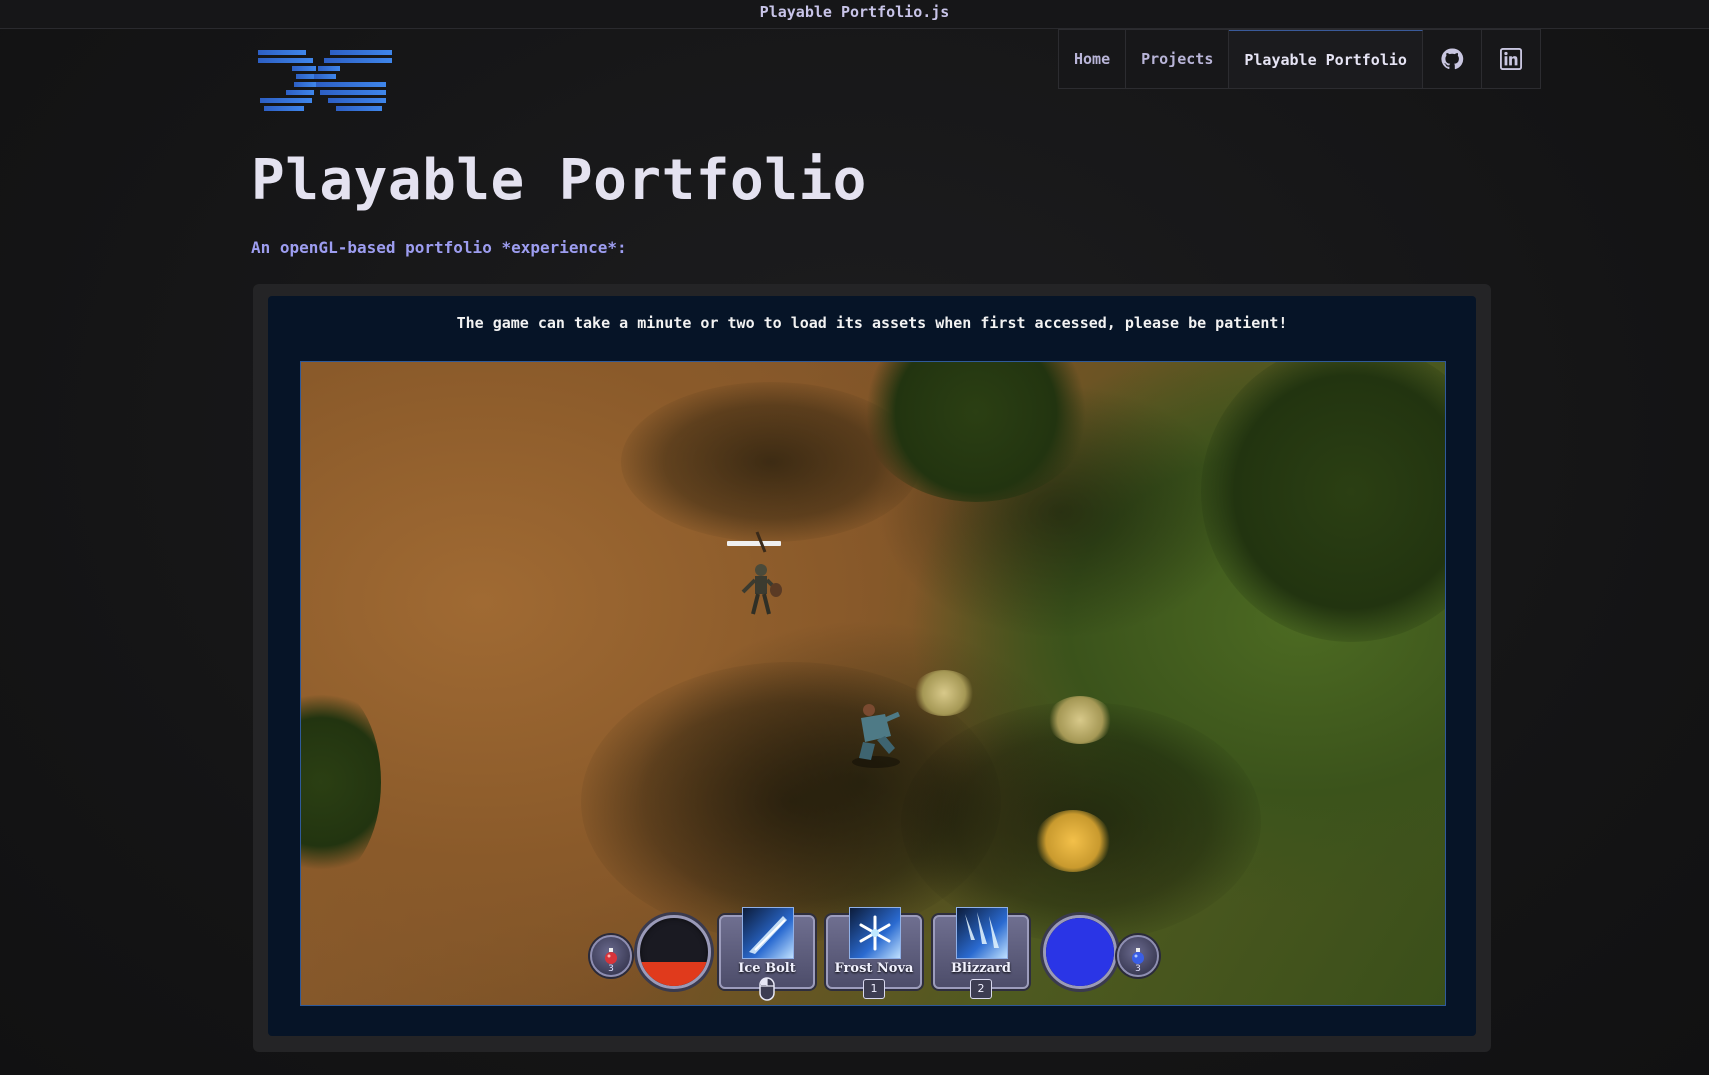 The height and width of the screenshot is (1075, 1709). Describe the element at coordinates (1138, 969) in the screenshot. I see `mana-potion-count: 3` at that location.